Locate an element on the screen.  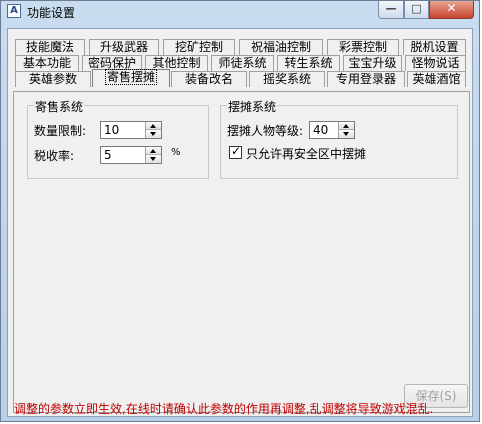
consign-group: 寄售系统 数量限制: 10 税收率: 5 % is located at coordinates (118, 138).